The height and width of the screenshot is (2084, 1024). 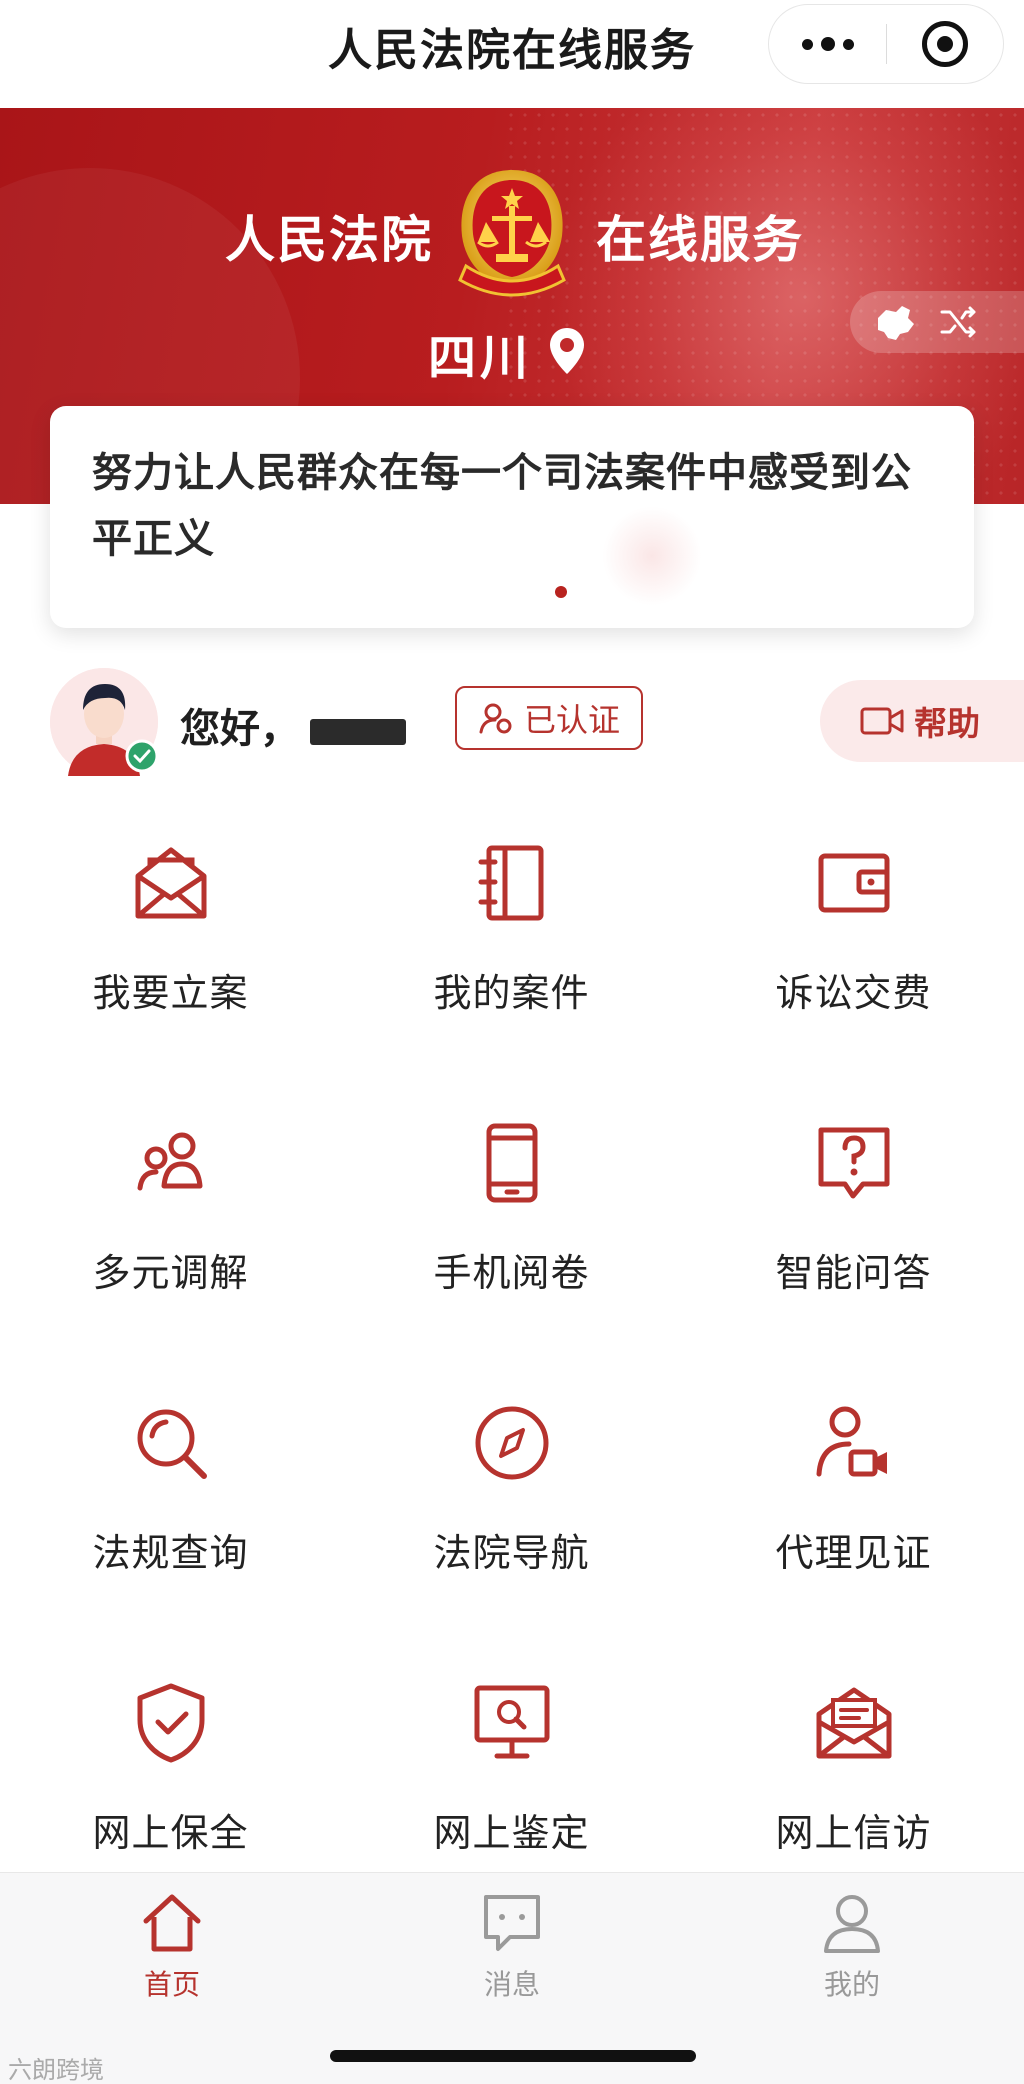 I want to click on brand-title-left: 人民法院, so click(x=329, y=240).